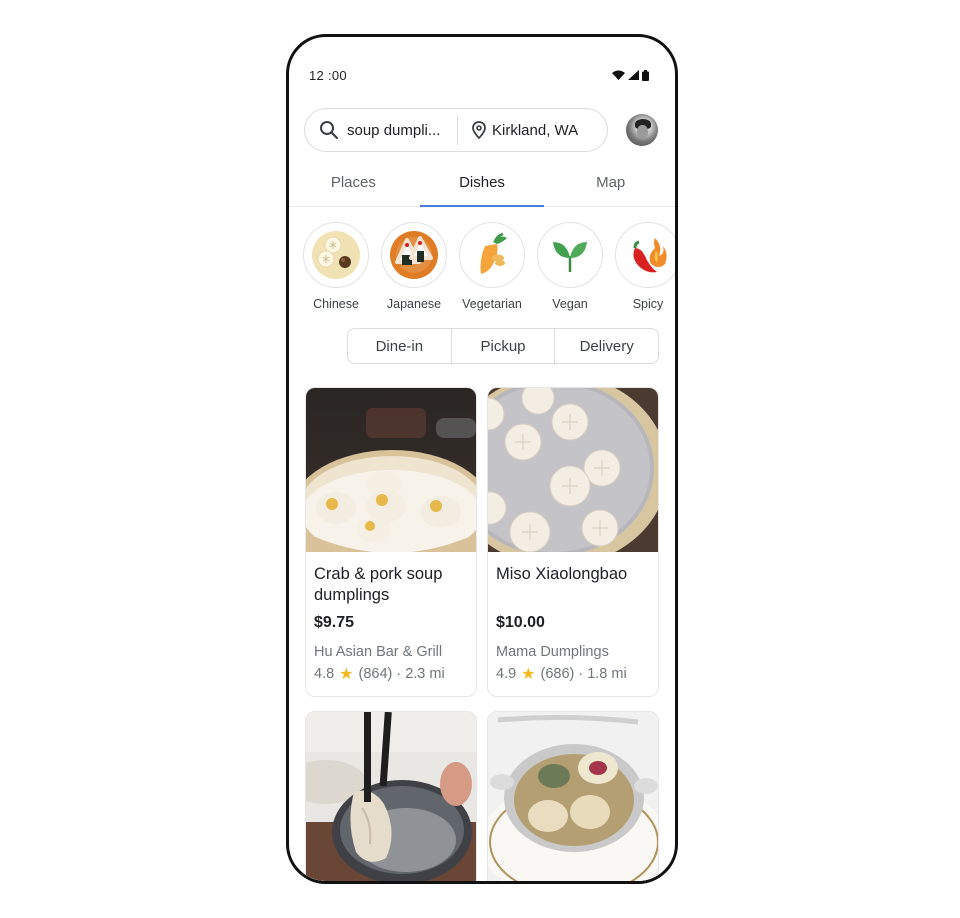 The image size is (960, 918). I want to click on carrot-icon, so click(493, 253).